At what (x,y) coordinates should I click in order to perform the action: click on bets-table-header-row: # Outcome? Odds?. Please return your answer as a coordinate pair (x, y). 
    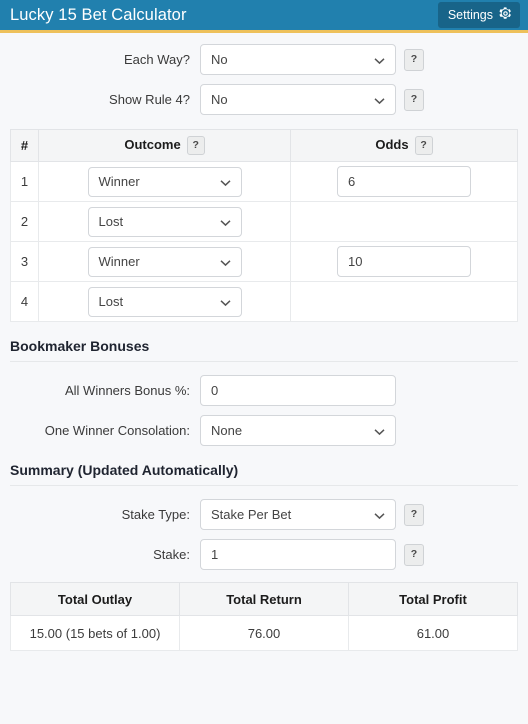
    Looking at the image, I should click on (264, 145).